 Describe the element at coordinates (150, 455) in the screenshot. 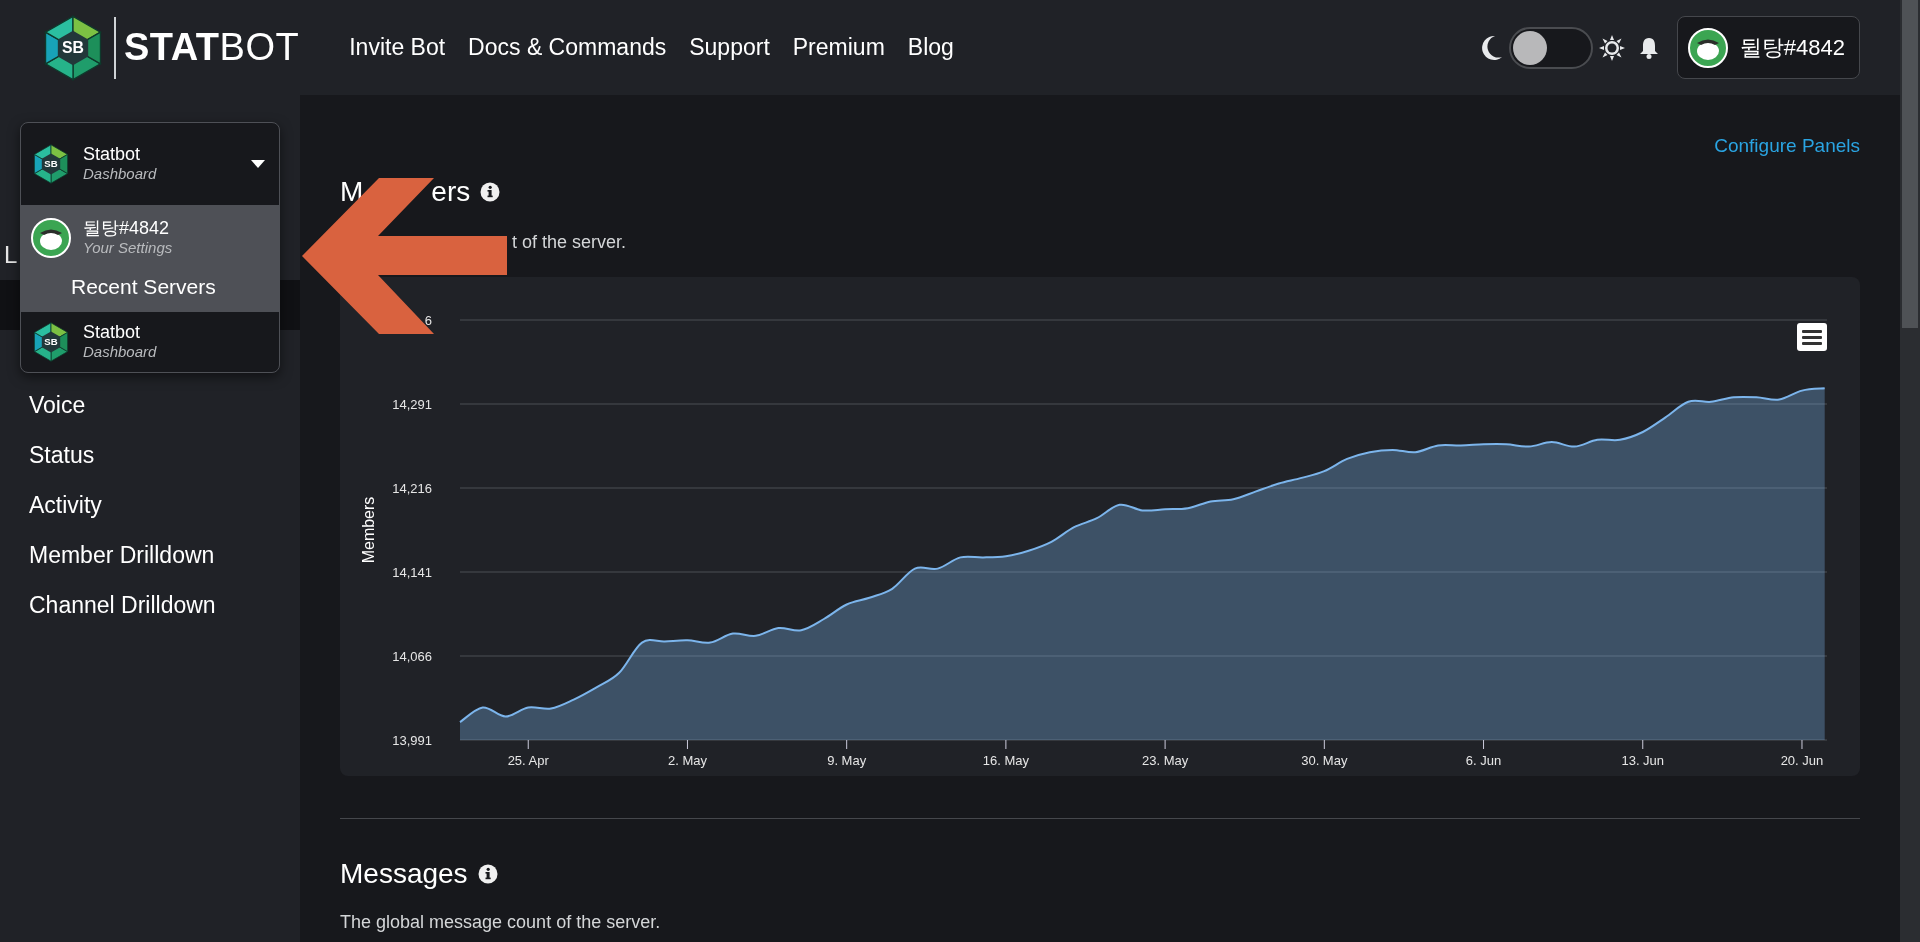

I see `sidebar-item: Status` at that location.